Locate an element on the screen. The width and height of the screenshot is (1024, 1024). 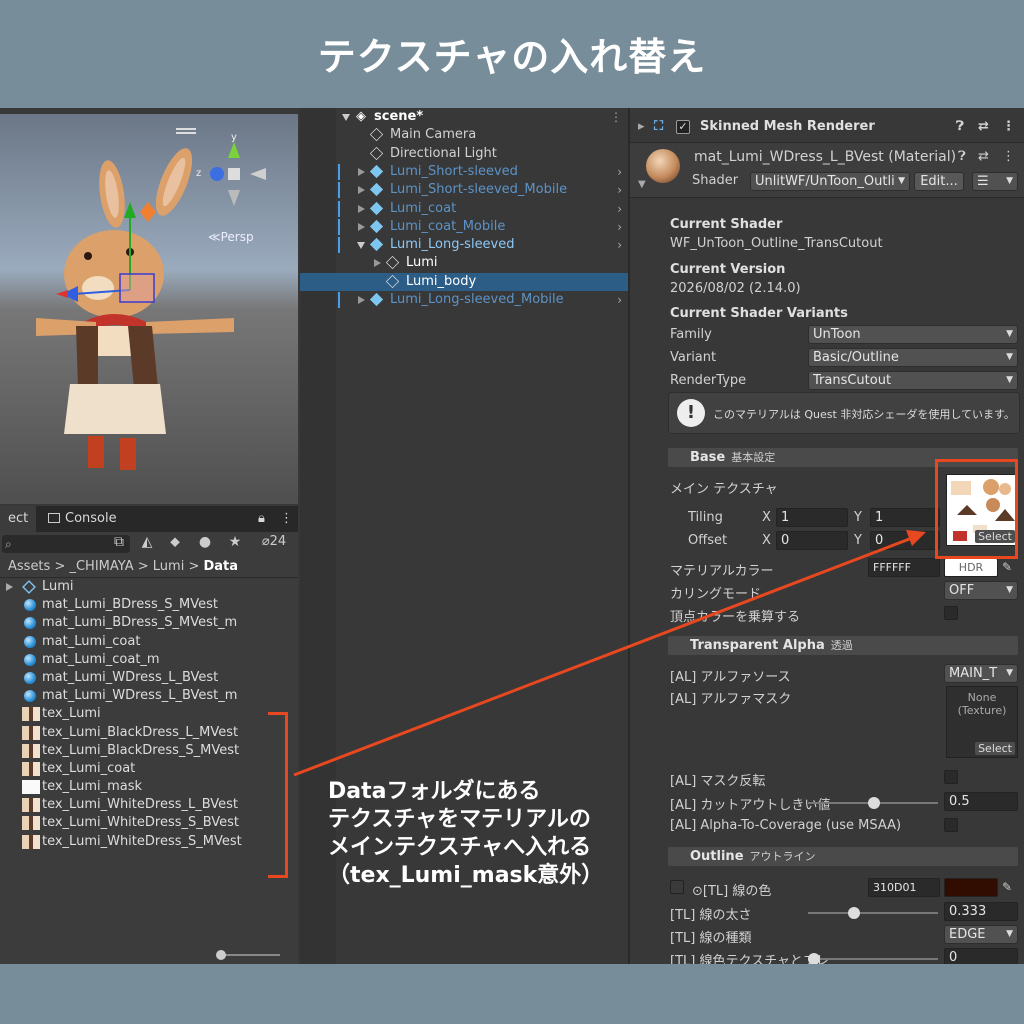
breadcrumb-chimaya: _CHIMAYA is located at coordinates (101, 566).